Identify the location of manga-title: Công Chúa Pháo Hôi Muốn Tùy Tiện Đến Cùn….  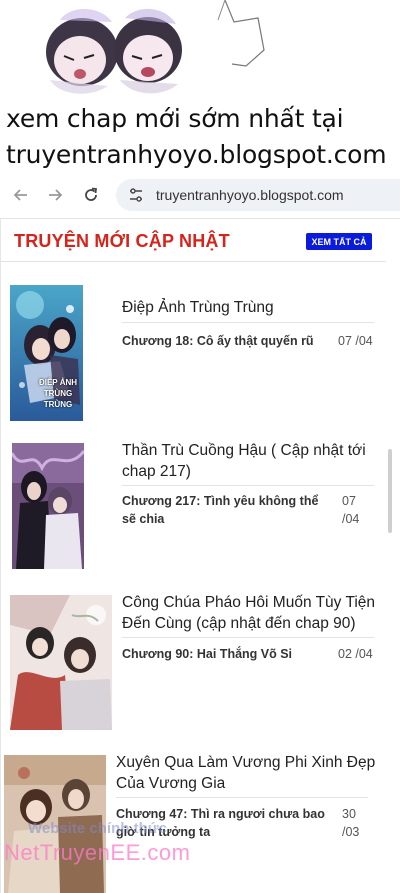
(250, 613).